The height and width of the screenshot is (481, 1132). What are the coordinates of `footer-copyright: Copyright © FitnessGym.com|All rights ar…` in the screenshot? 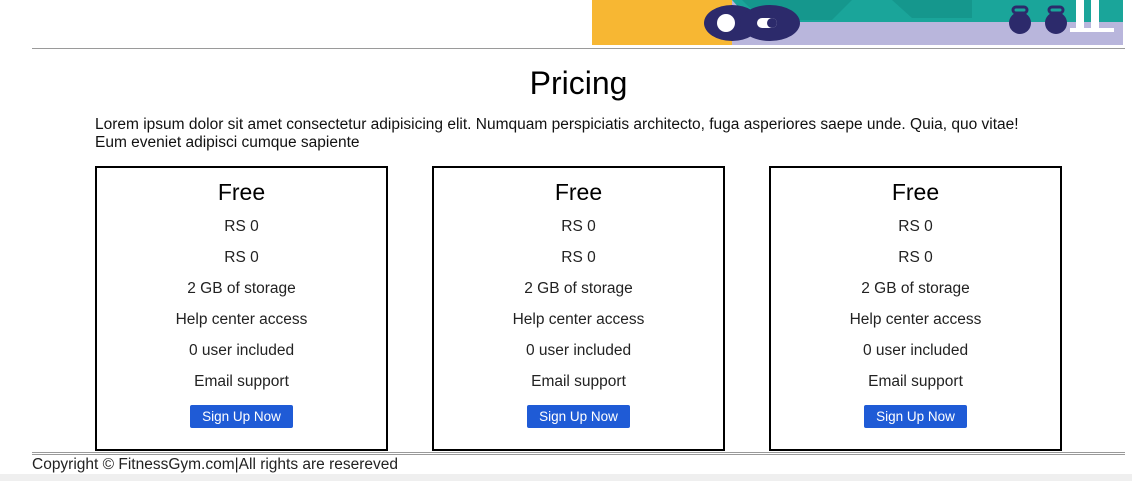 It's located at (215, 464).